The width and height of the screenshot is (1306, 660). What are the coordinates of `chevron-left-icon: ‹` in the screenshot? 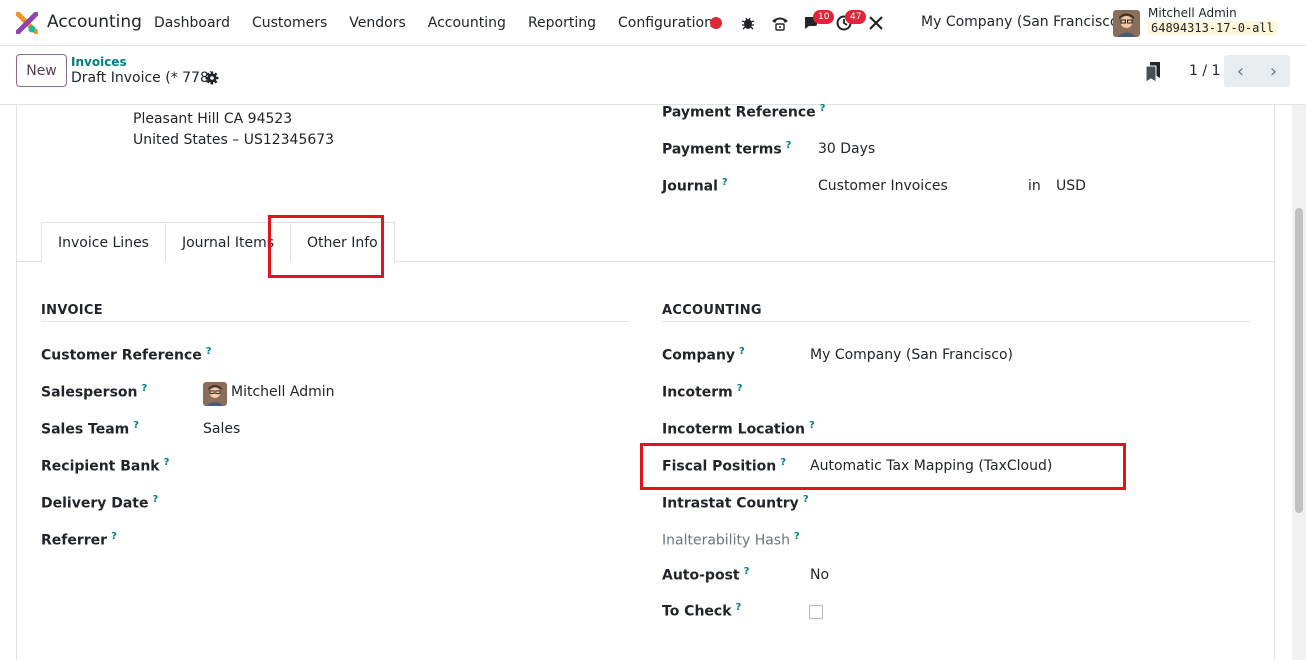 It's located at (1240, 71).